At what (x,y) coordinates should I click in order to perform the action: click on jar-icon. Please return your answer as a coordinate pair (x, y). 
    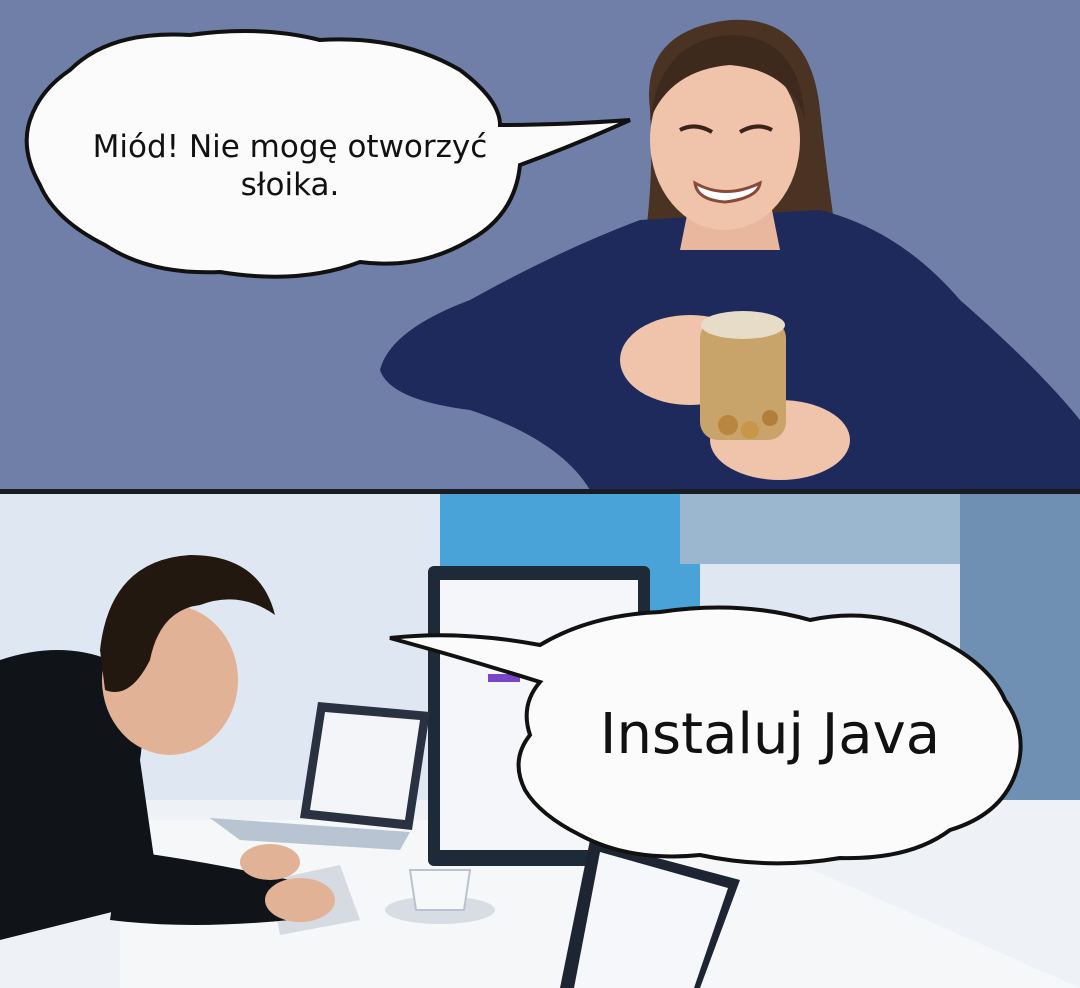
    Looking at the image, I should click on (743, 375).